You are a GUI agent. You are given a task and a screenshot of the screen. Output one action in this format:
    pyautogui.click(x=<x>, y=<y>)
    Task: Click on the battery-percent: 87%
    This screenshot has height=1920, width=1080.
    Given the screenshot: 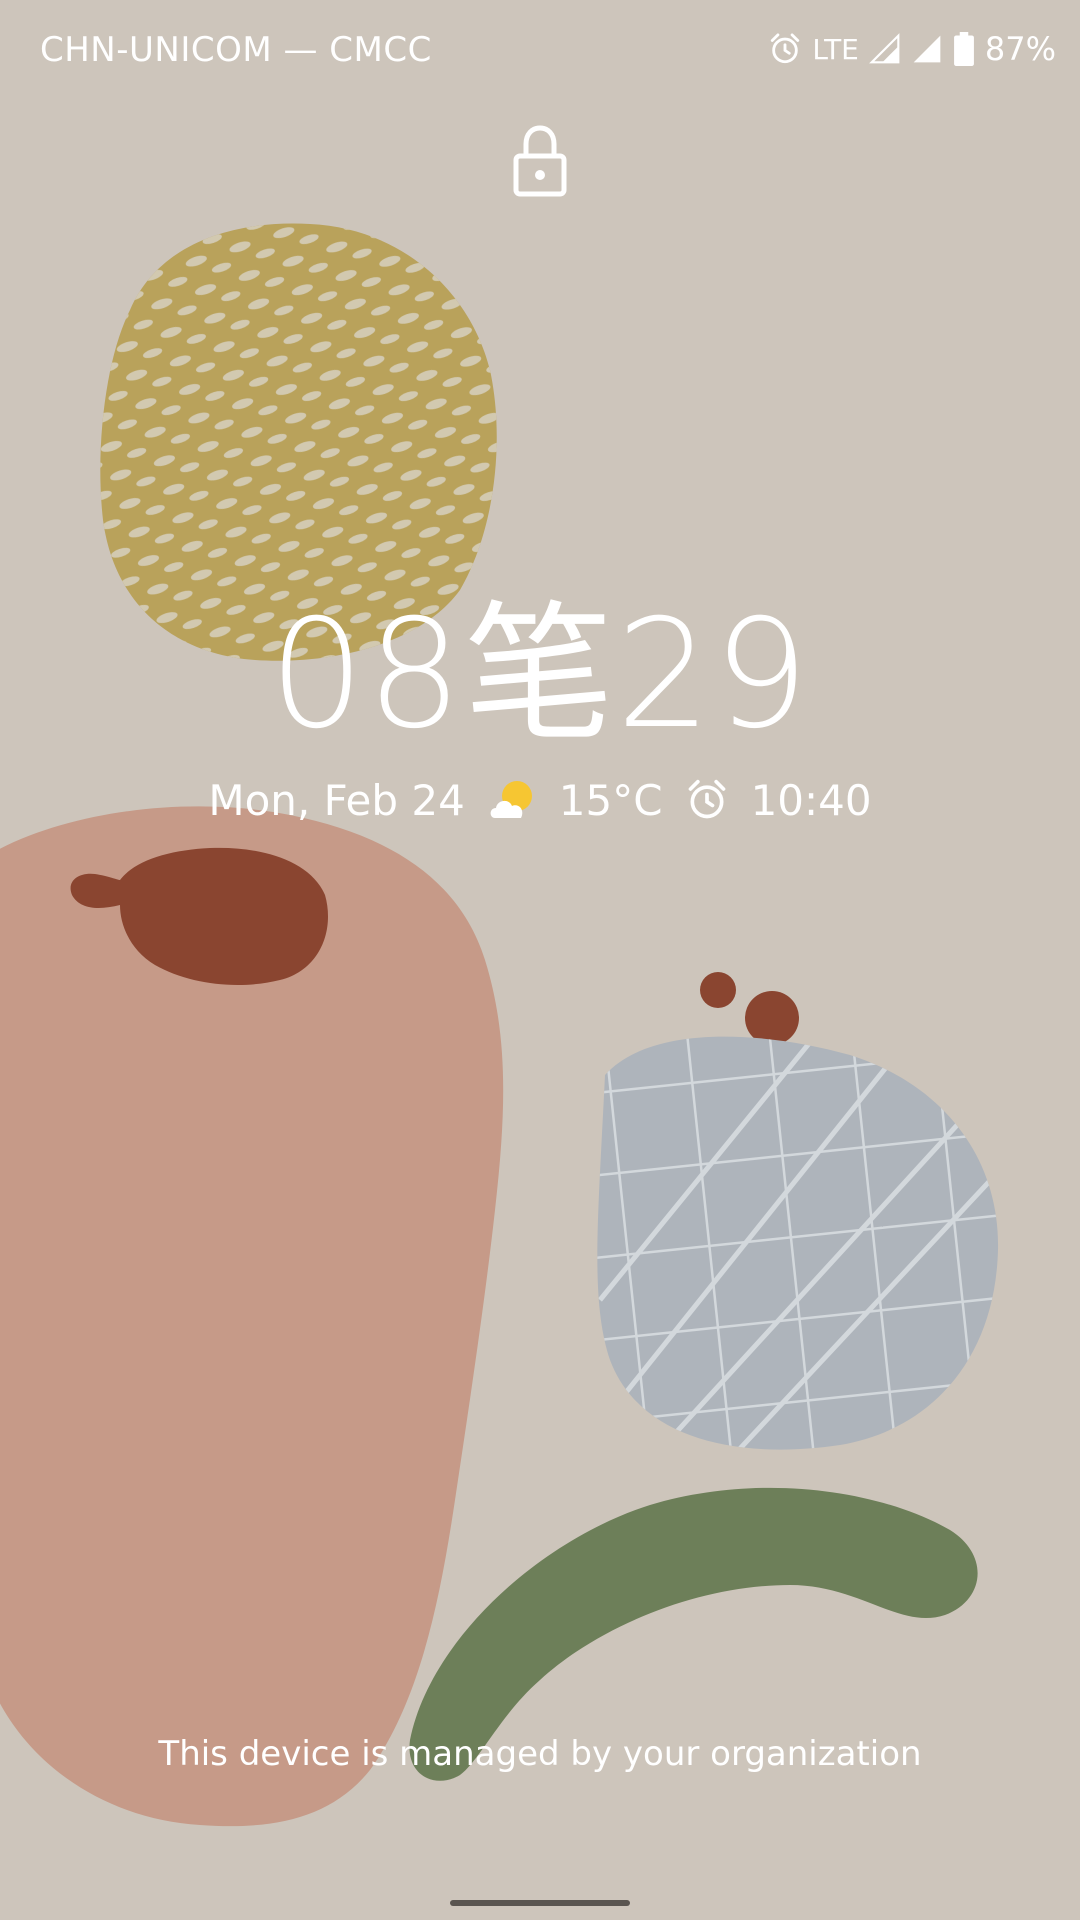 What is the action you would take?
    pyautogui.click(x=1020, y=49)
    